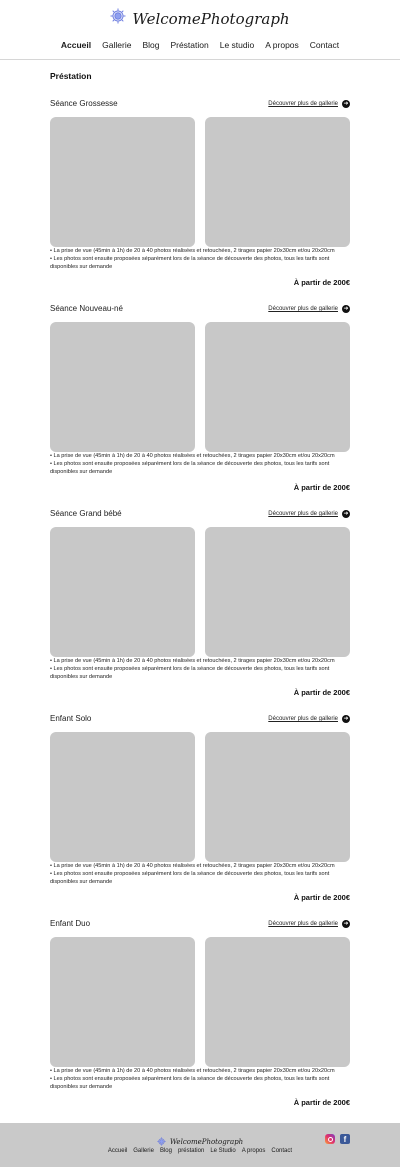 This screenshot has width=400, height=1167. What do you see at coordinates (330, 1139) in the screenshot?
I see `instagram-icon` at bounding box center [330, 1139].